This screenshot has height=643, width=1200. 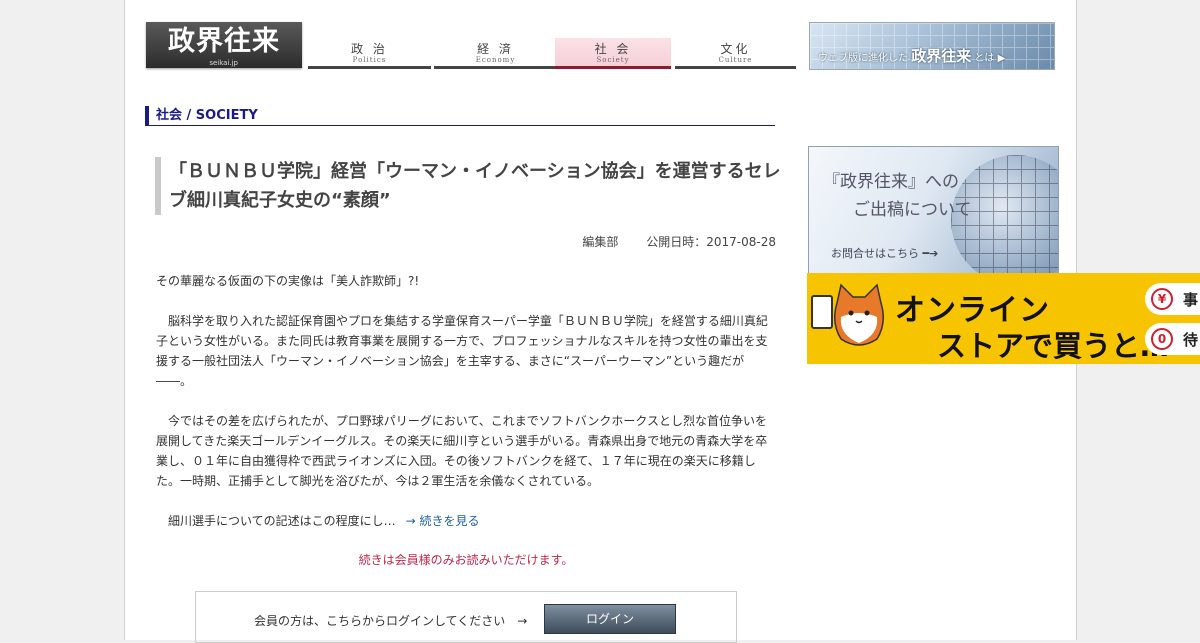 I want to click on logo-text: 政界往来, so click(x=224, y=41).